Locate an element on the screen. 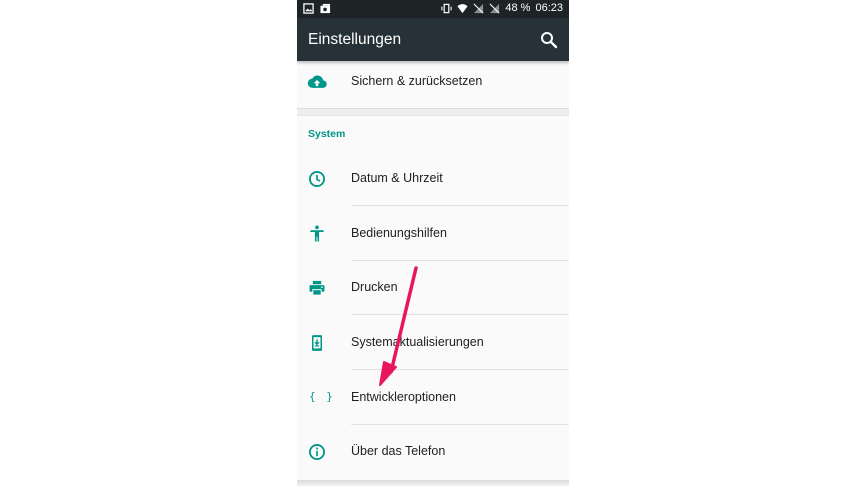 This screenshot has width=864, height=486. settings-item-label: Drucken is located at coordinates (374, 287).